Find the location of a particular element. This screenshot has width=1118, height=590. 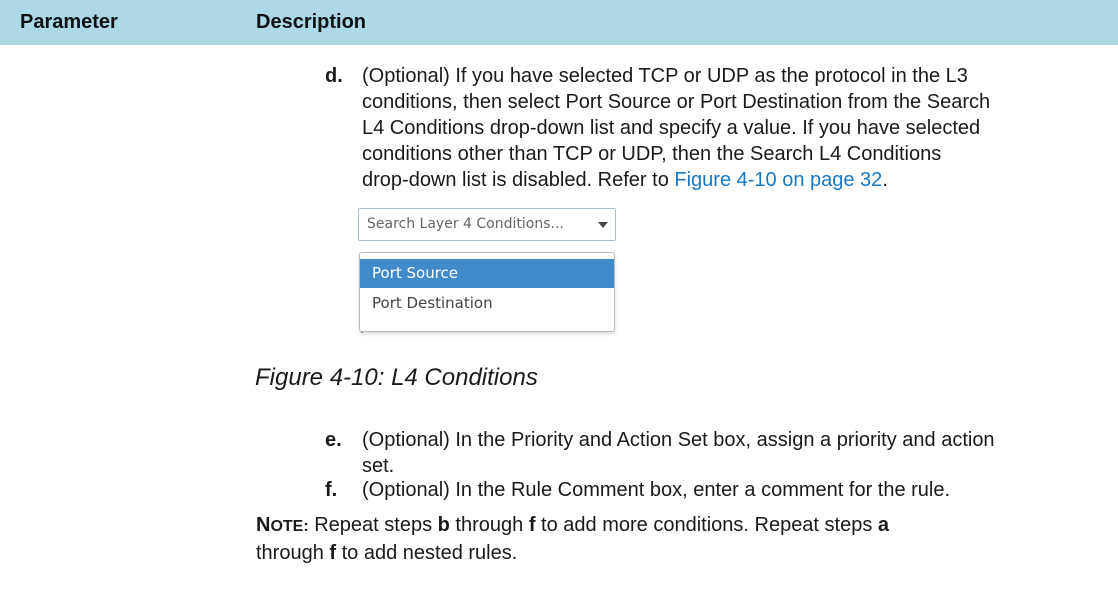

note-label-rest: OTE: is located at coordinates (289, 526).